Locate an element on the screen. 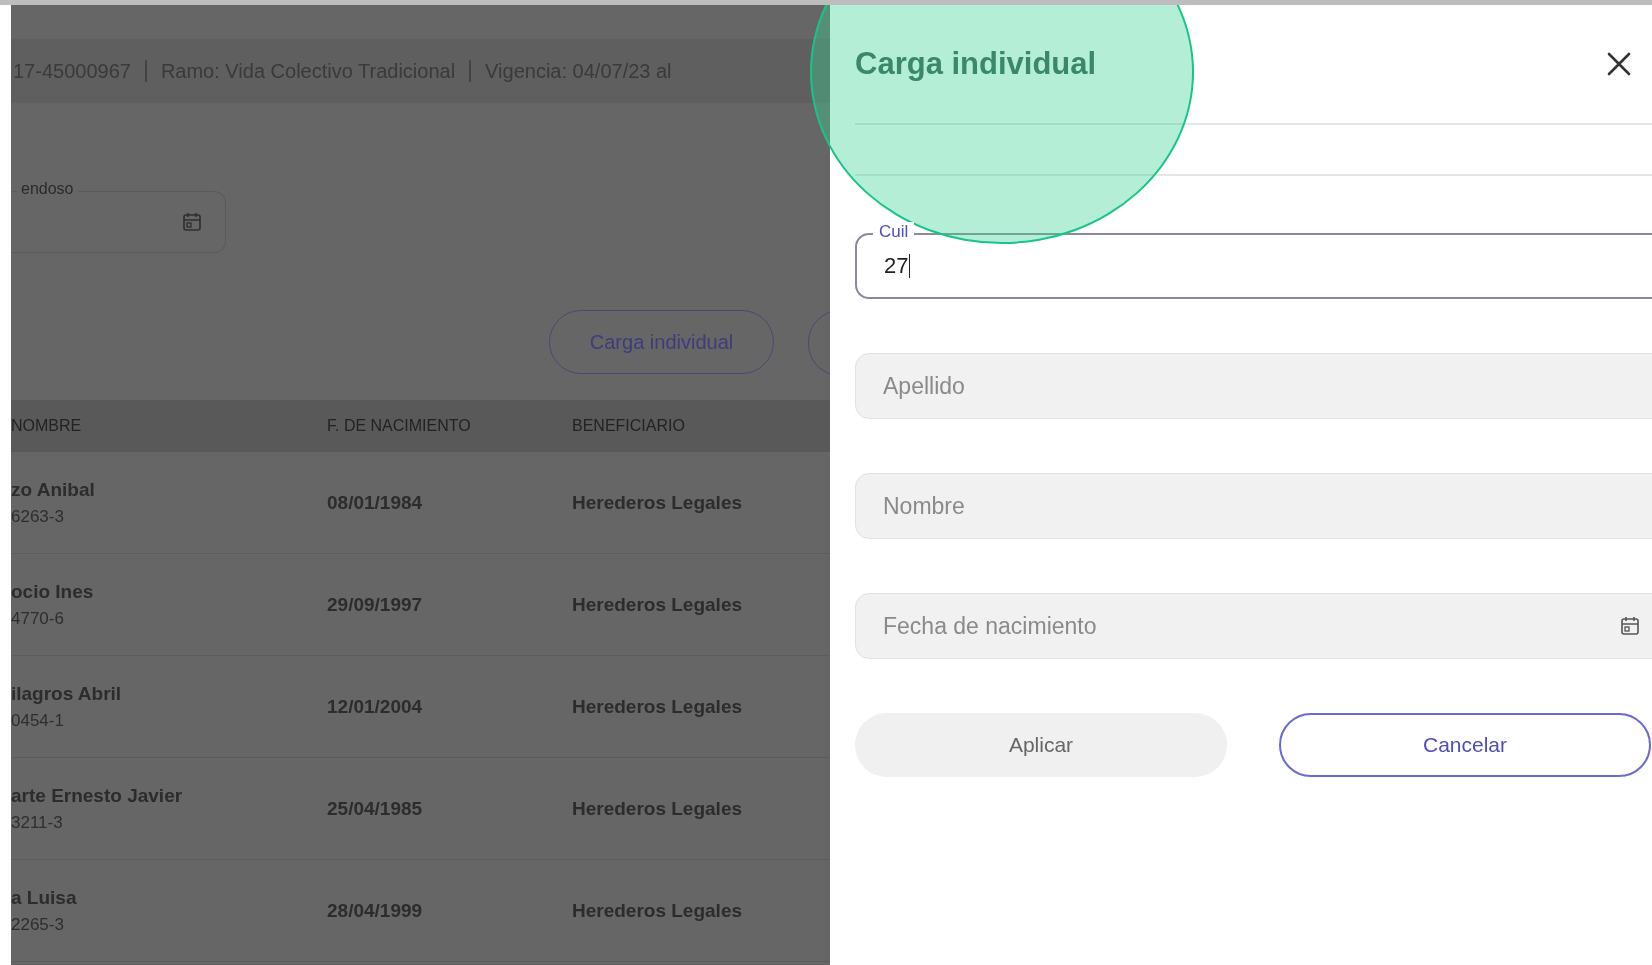  birth-date: 25/04/1985 is located at coordinates (375, 808).